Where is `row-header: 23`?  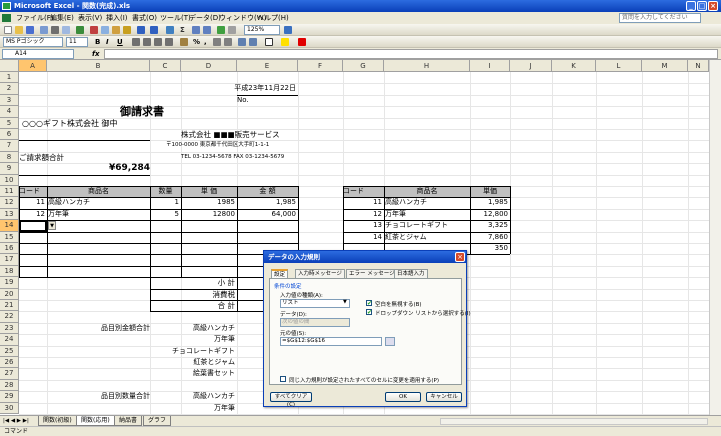
row-header: 23 is located at coordinates (9, 328).